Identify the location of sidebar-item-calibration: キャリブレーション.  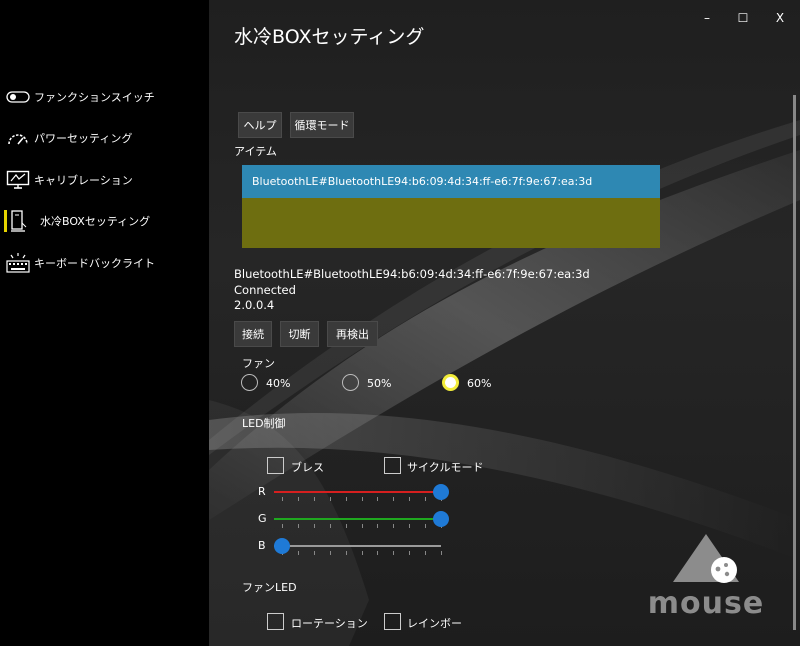
(104, 180).